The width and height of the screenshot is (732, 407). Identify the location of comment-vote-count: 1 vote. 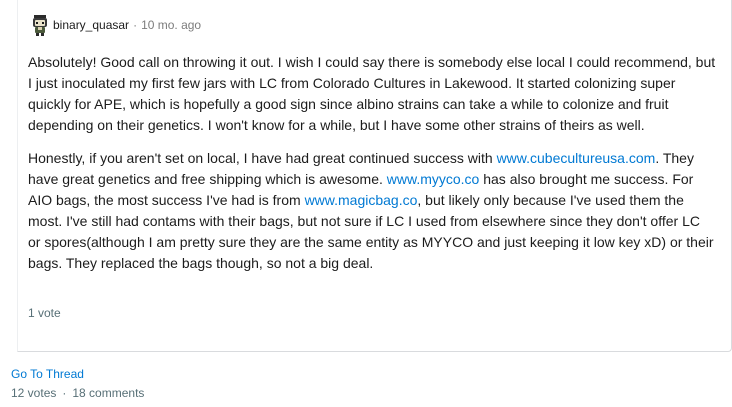
(44, 313).